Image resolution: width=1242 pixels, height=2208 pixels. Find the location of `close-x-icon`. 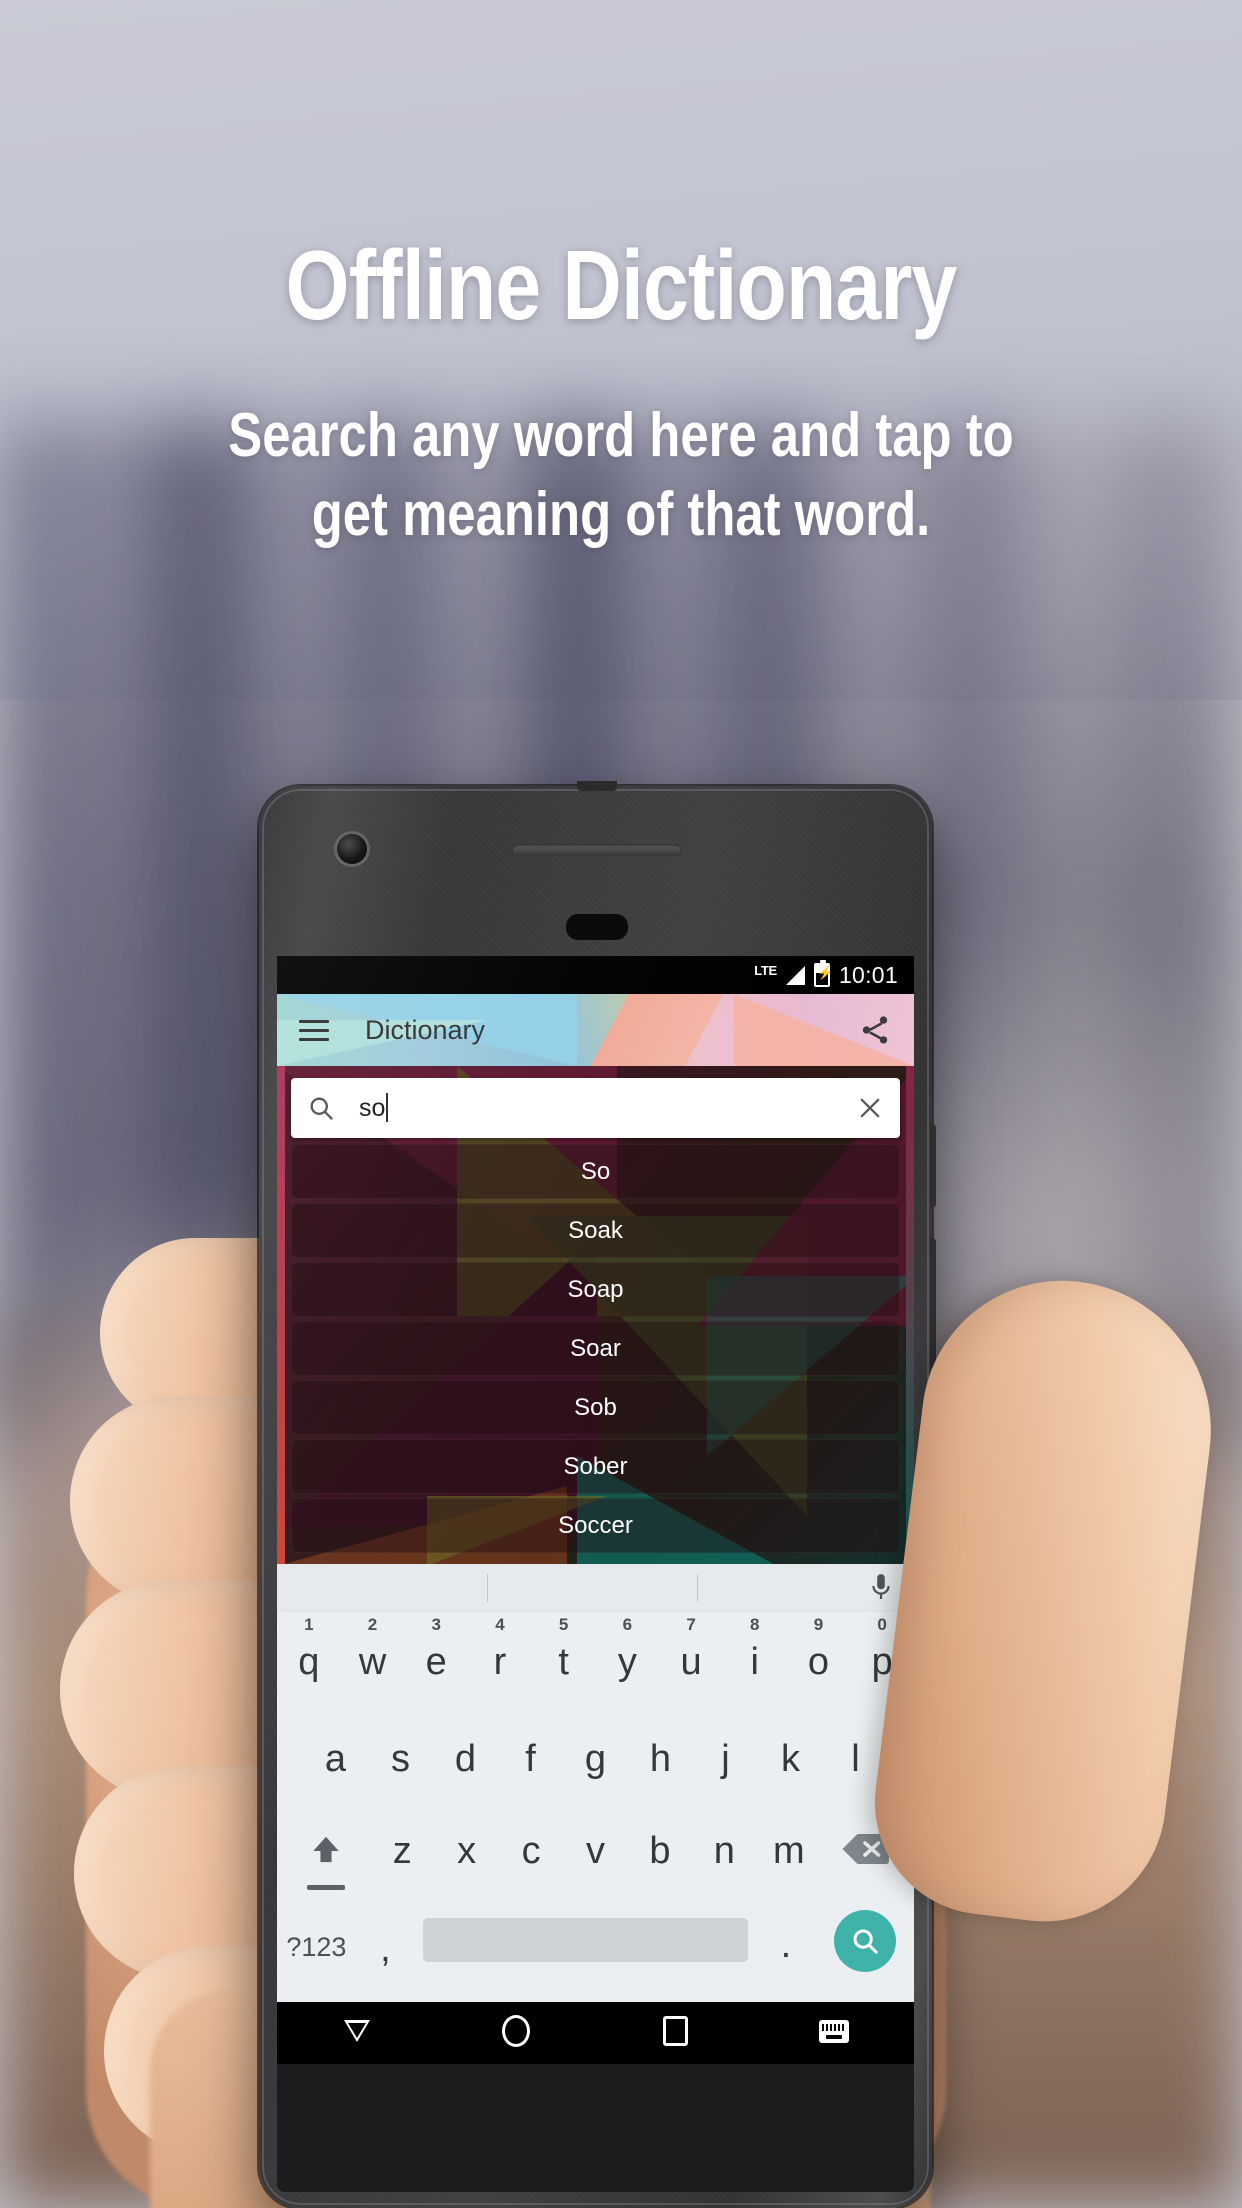

close-x-icon is located at coordinates (870, 1108).